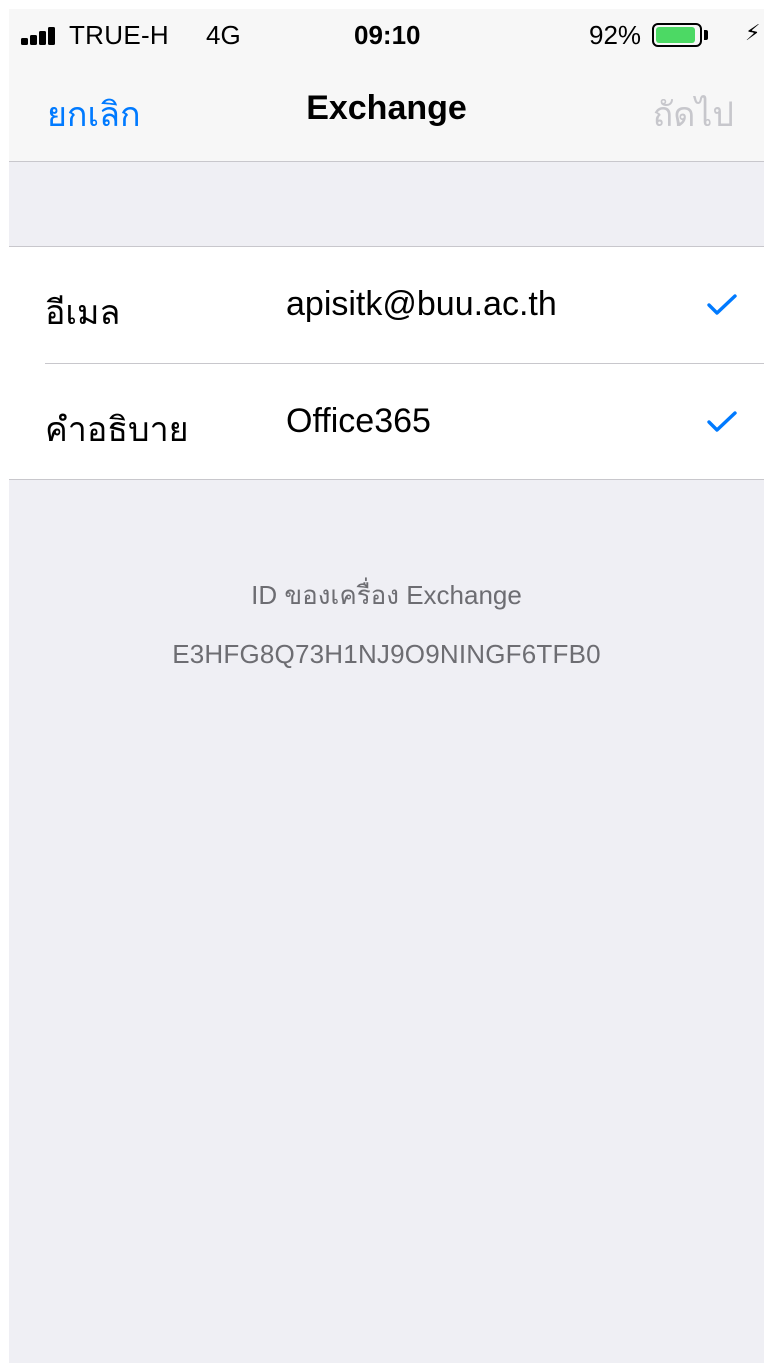 This screenshot has height=1363, width=764. I want to click on description-field: Office365, so click(358, 421).